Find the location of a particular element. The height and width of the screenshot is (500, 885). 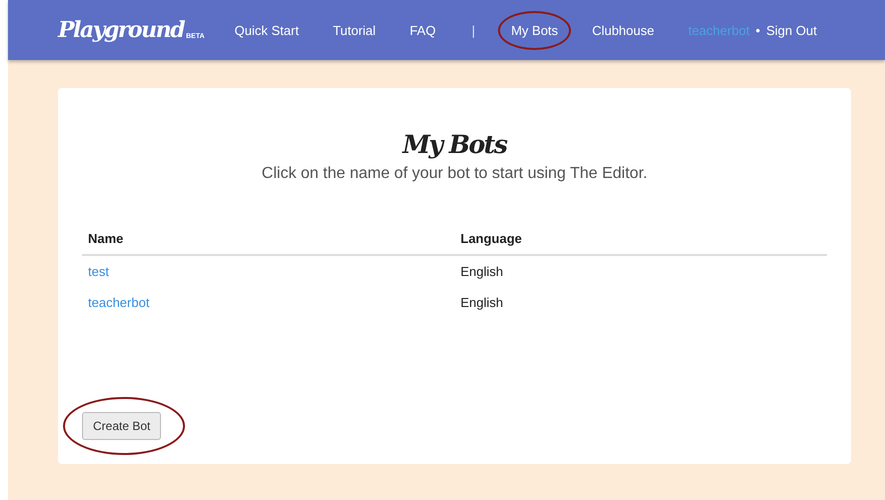

bot-name-link: test is located at coordinates (98, 271).